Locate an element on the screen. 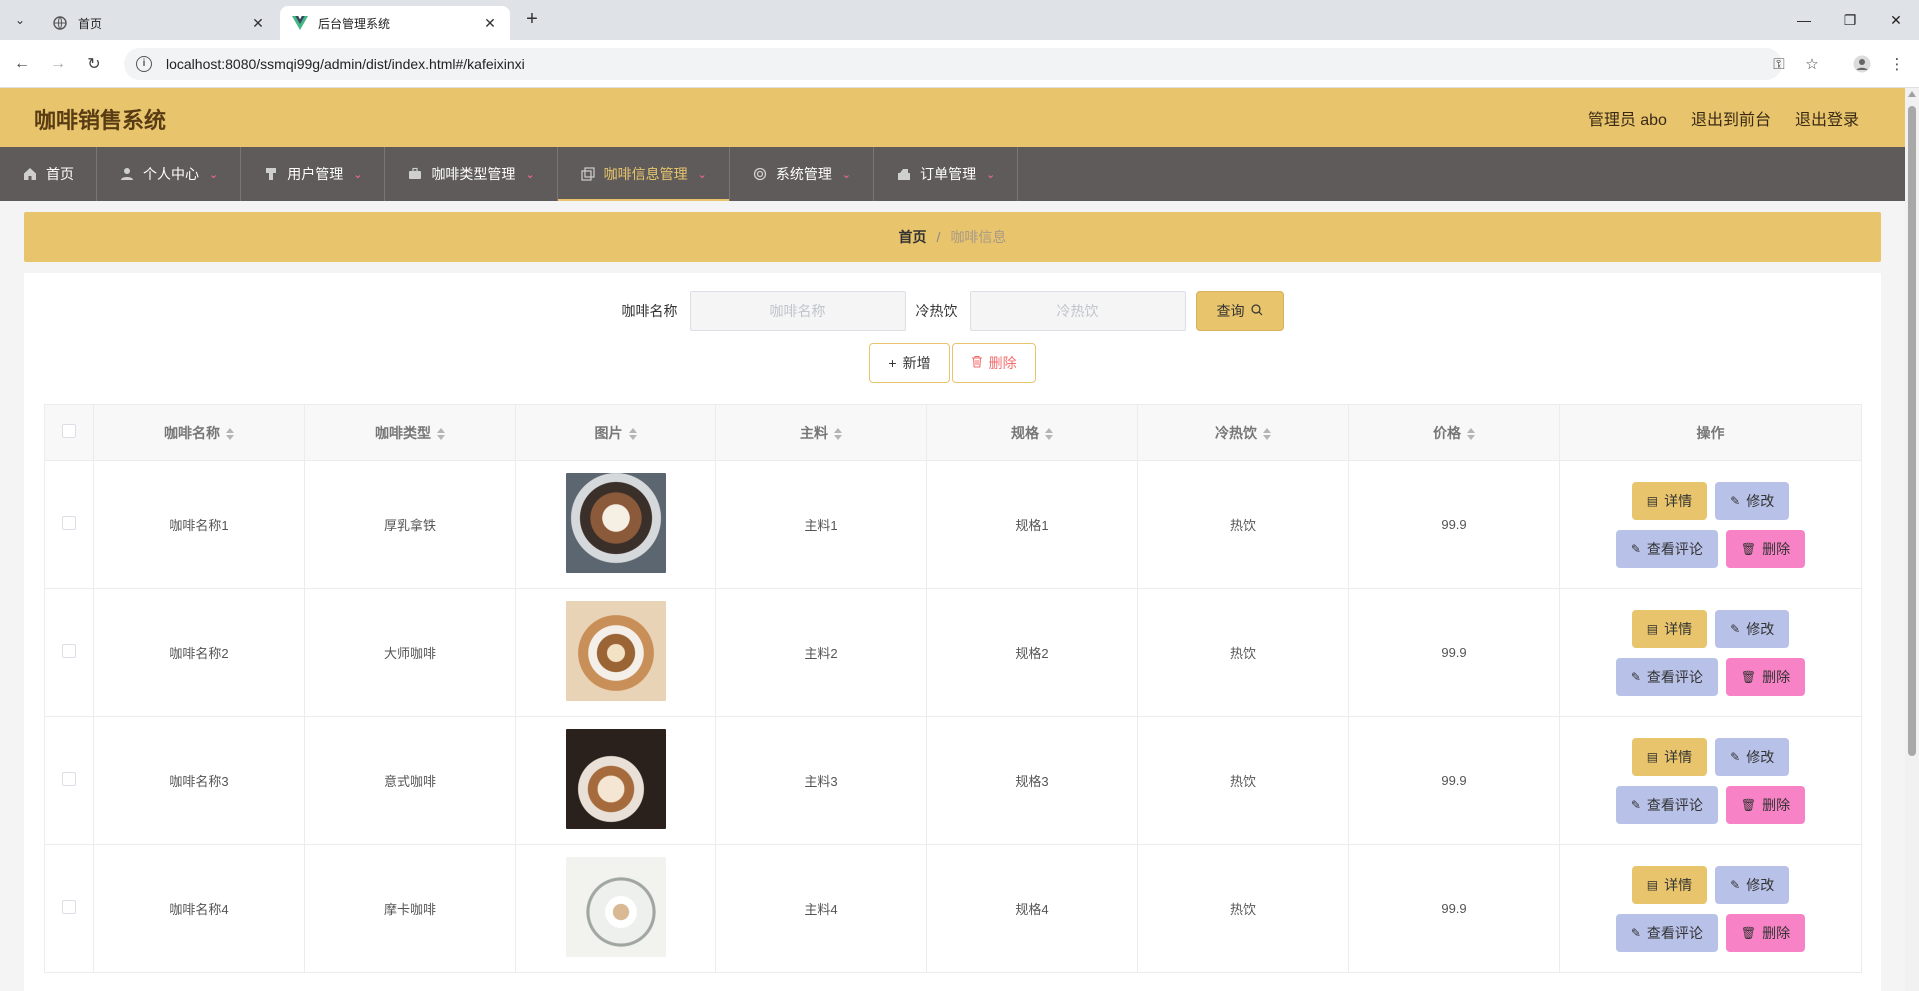 The width and height of the screenshot is (1919, 991). nav-item-home: 首页 is located at coordinates (48, 174).